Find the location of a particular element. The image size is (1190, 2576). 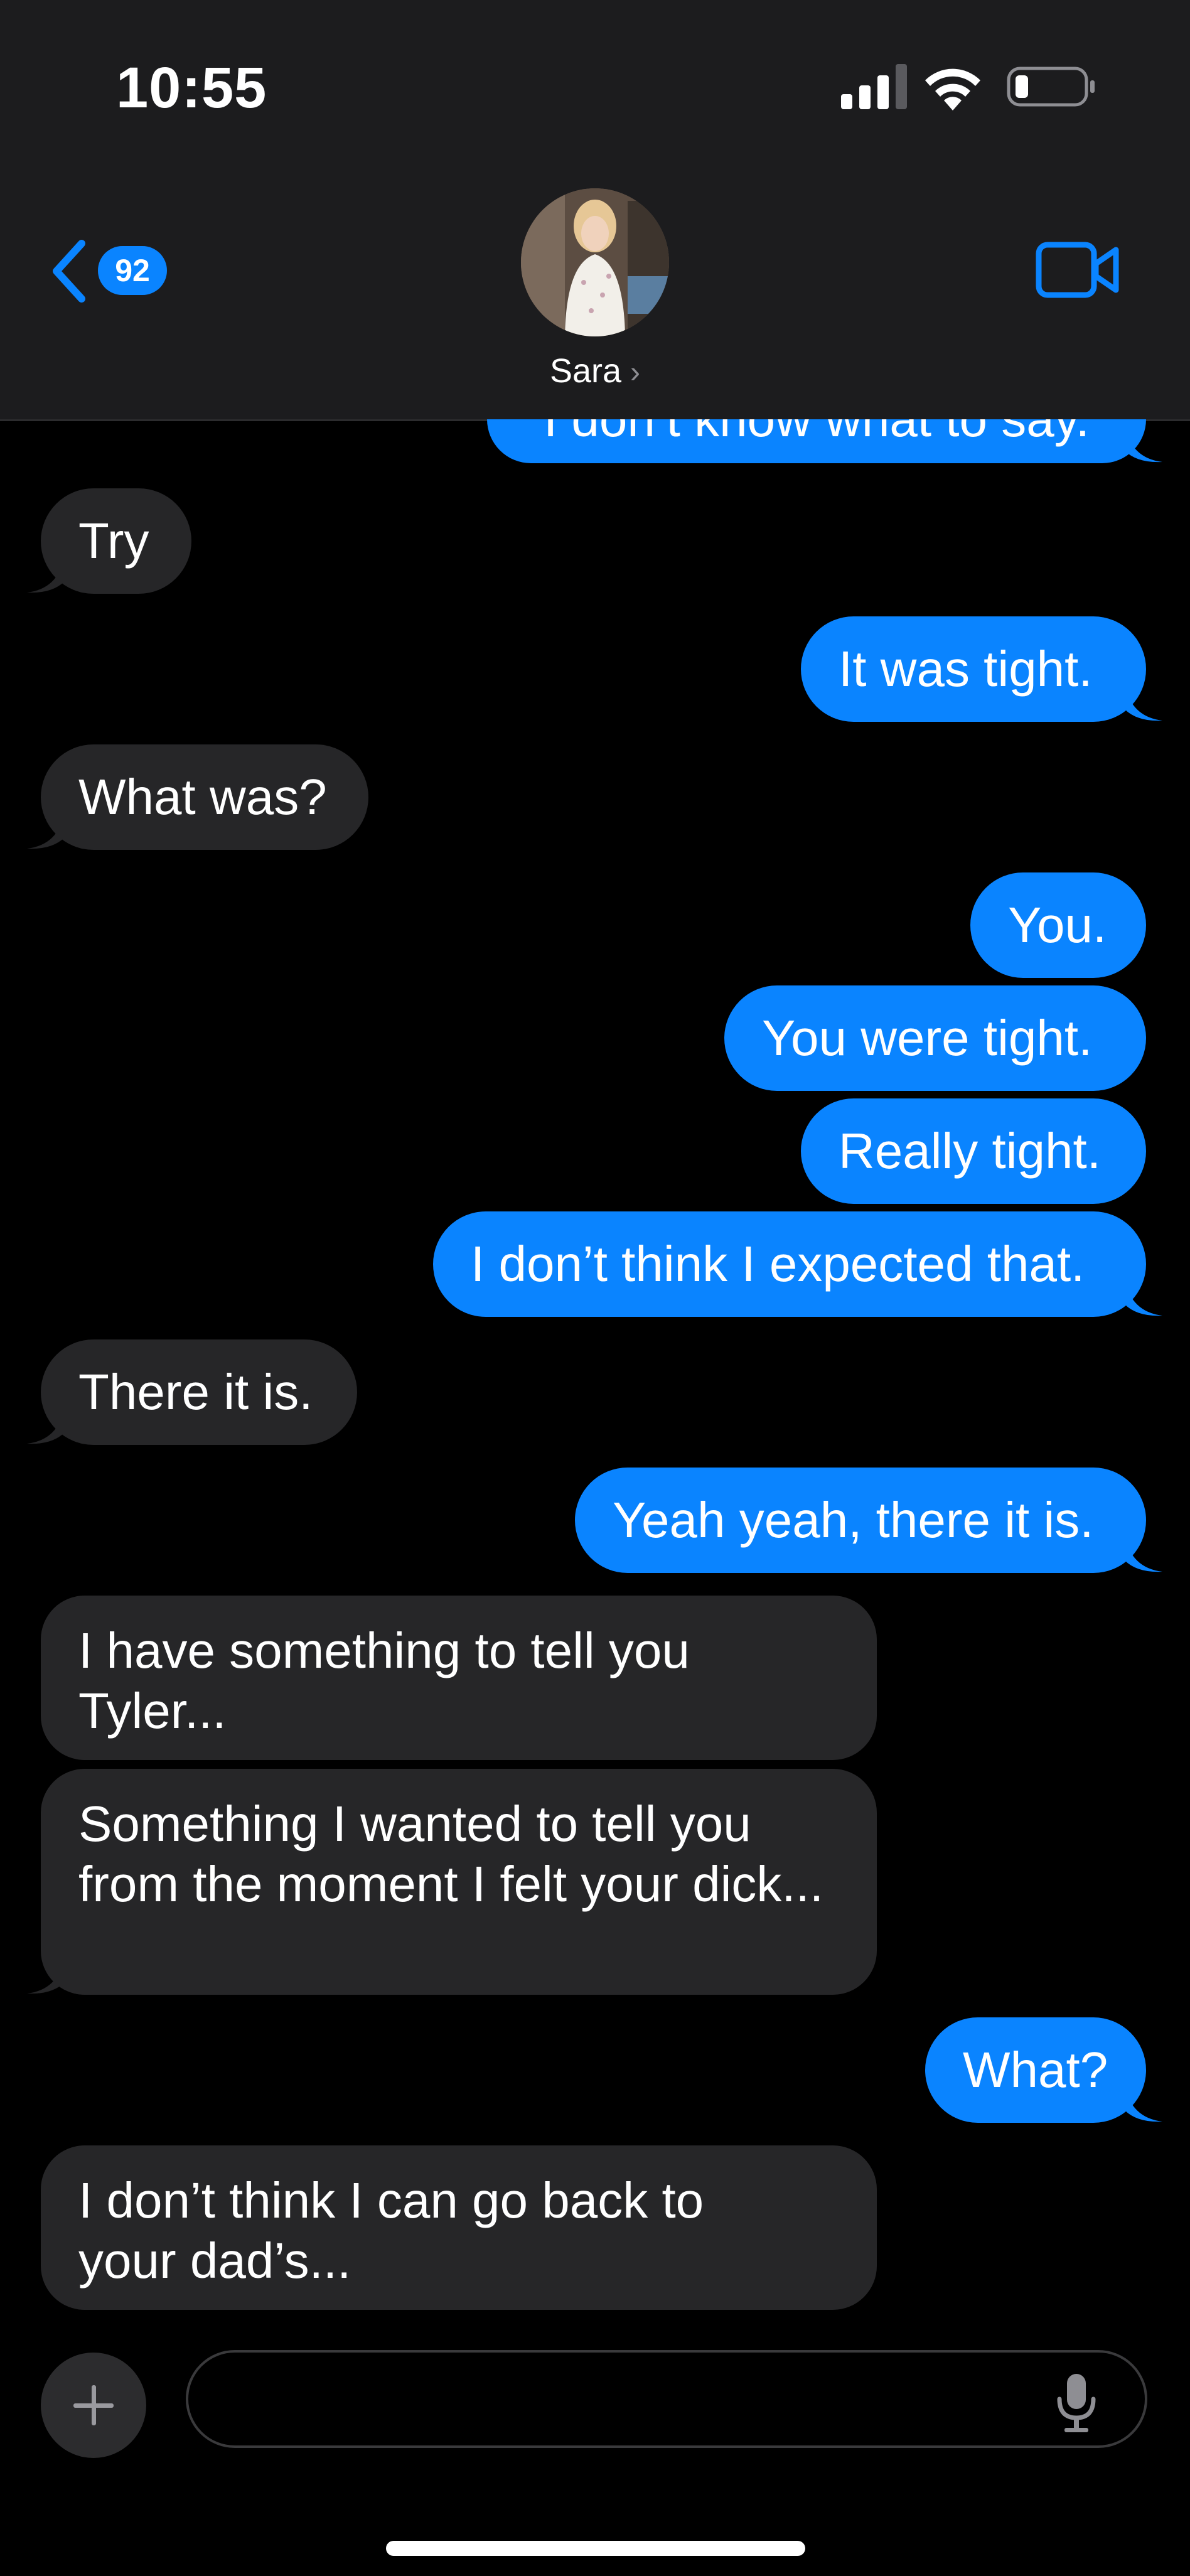

message-bubble-incoming: There it is. is located at coordinates (192, 1392).